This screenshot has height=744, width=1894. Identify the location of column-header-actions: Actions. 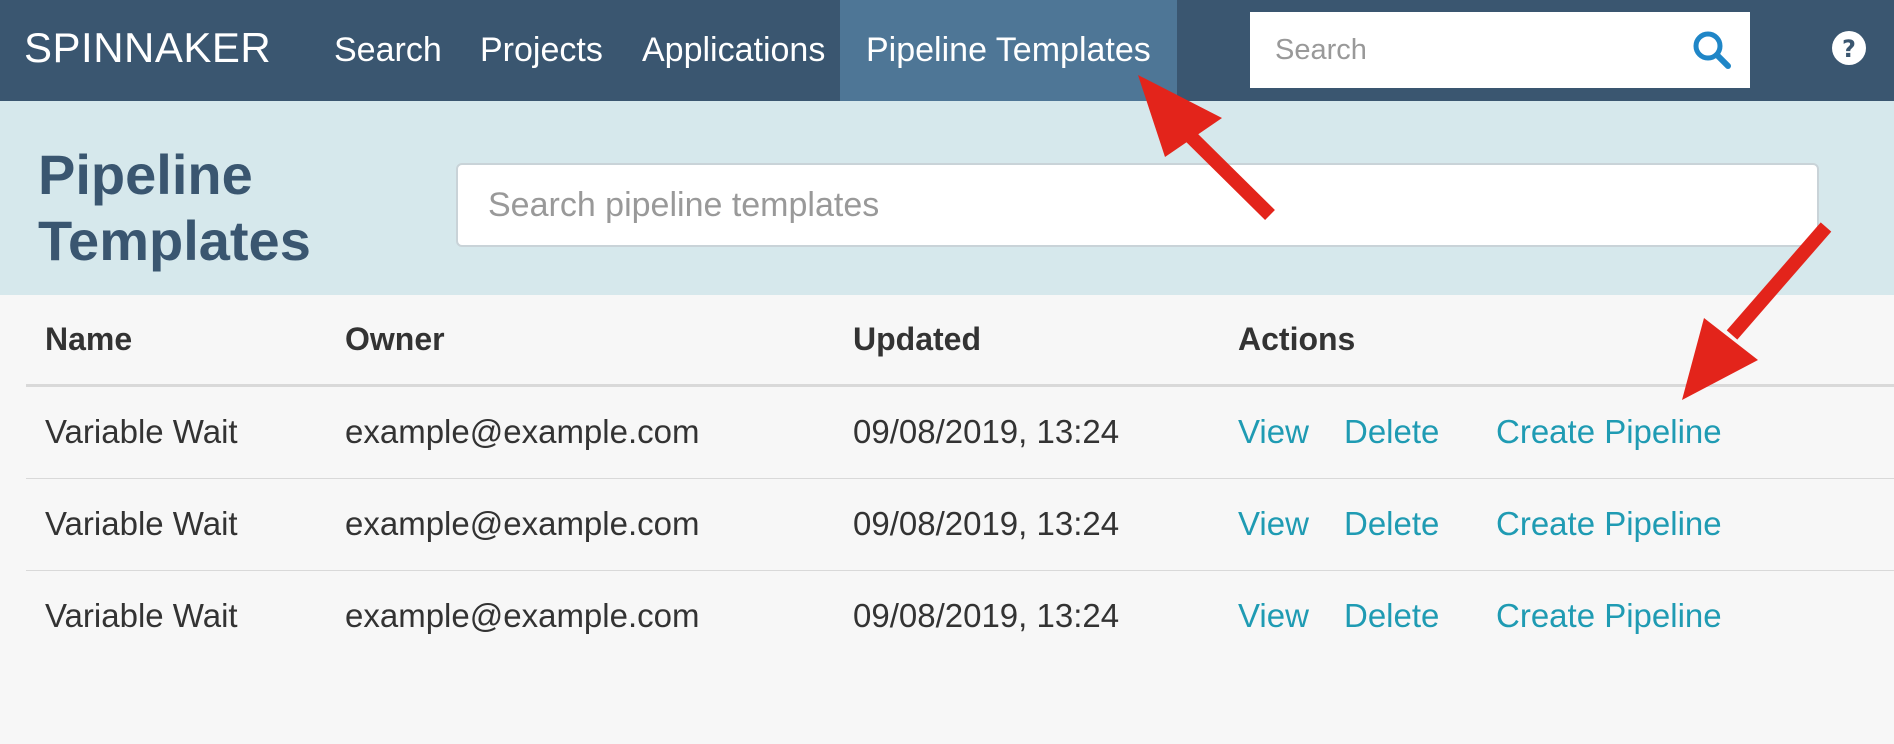
(1297, 339).